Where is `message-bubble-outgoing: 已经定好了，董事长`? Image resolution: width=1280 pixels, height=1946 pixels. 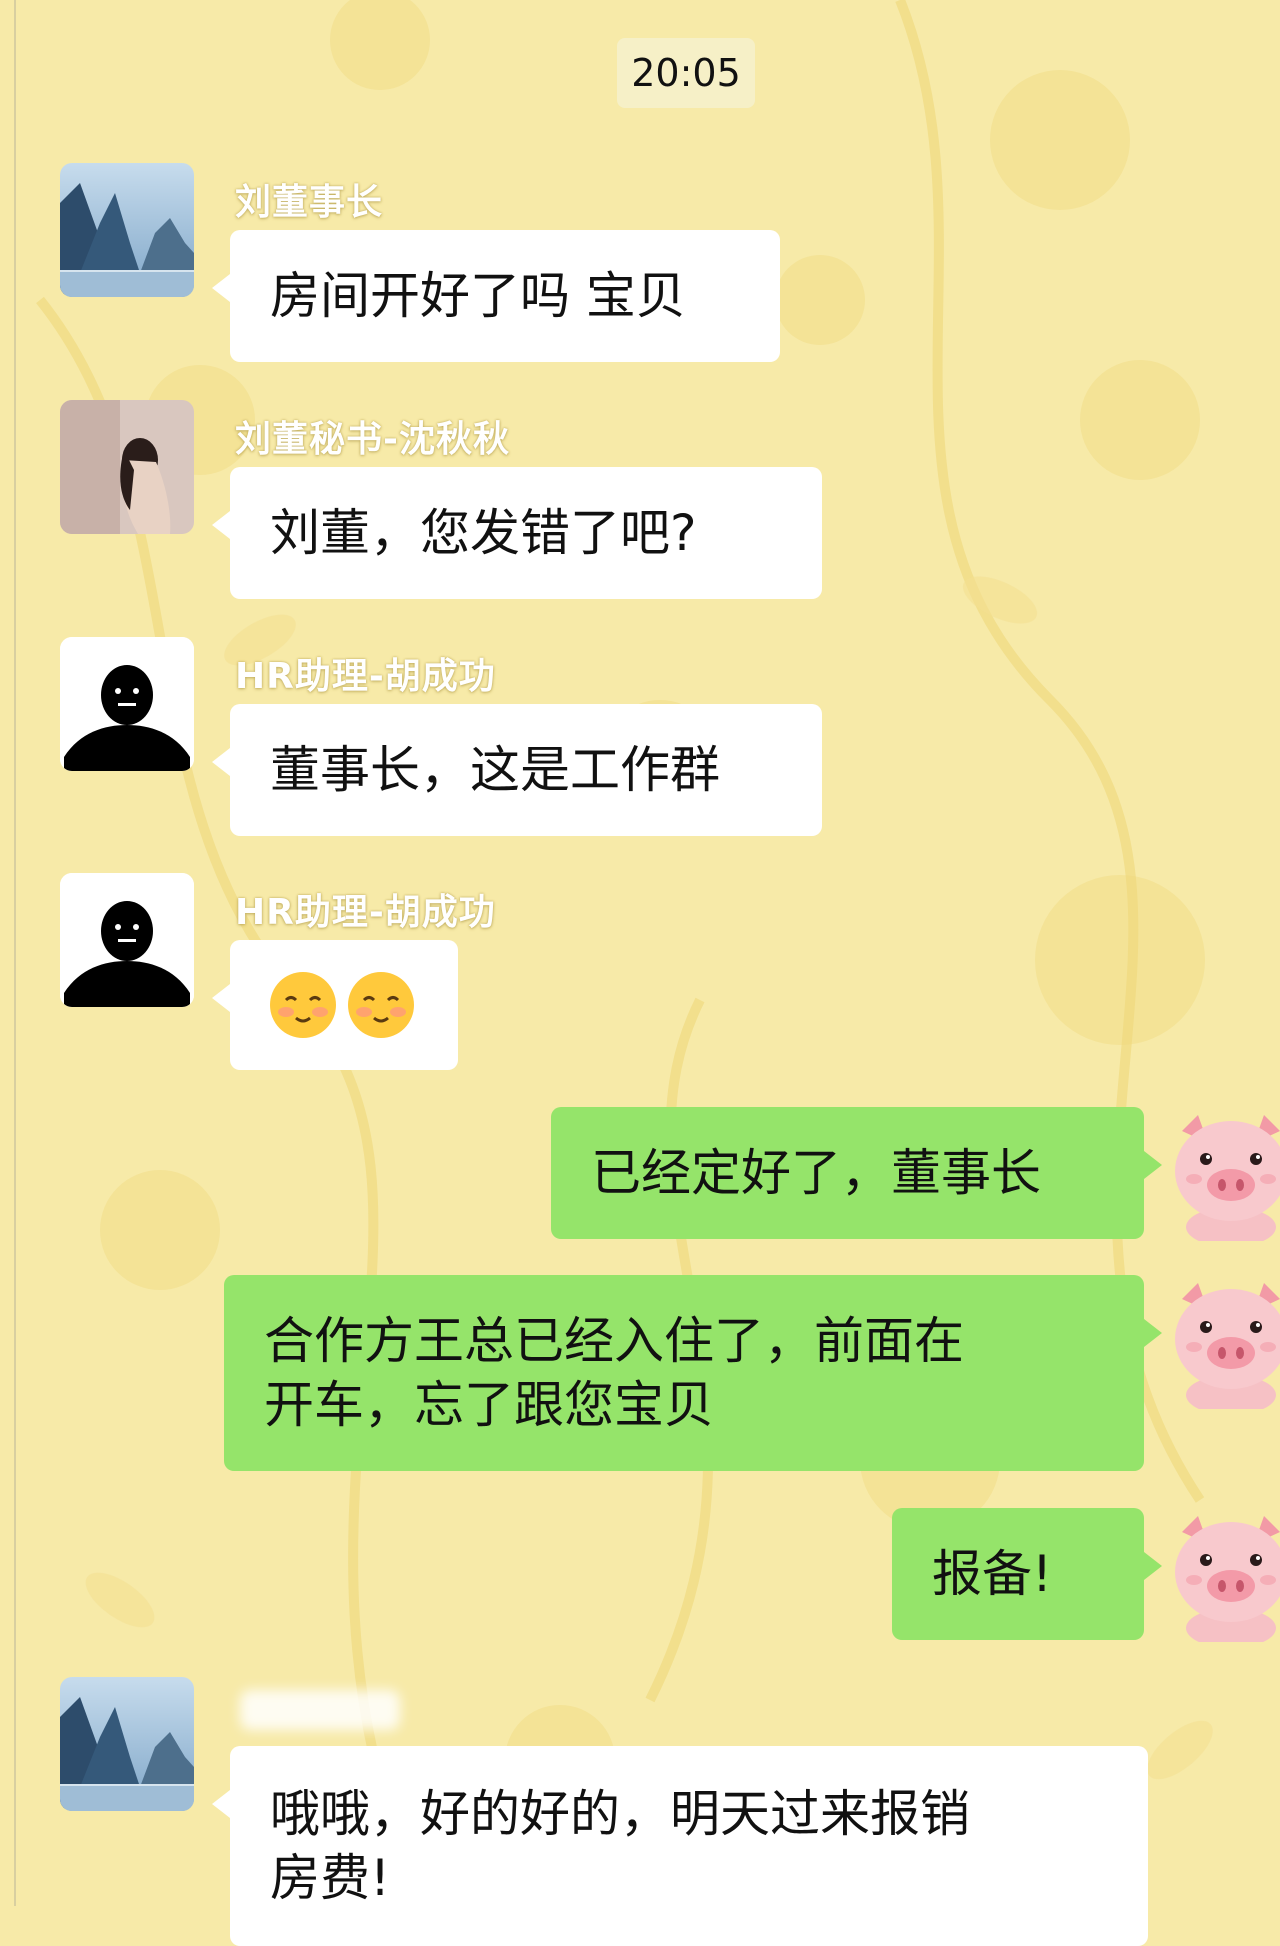
message-bubble-outgoing: 已经定好了，董事长 is located at coordinates (856, 1173).